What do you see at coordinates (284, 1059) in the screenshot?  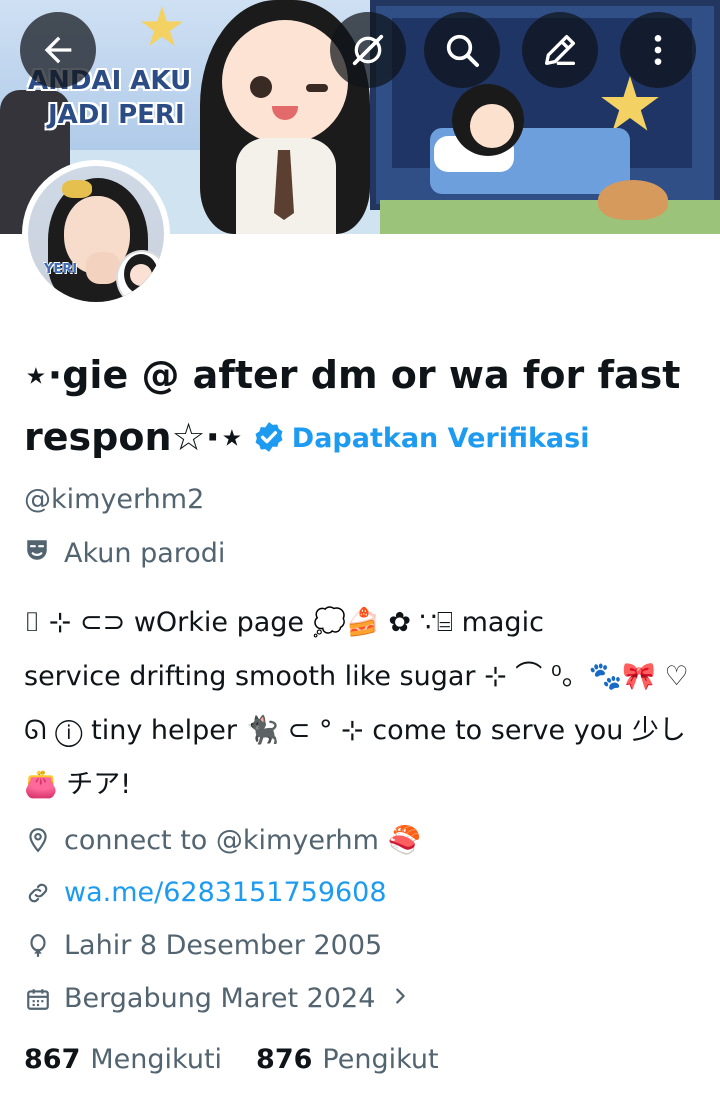 I see `followers-count: 876` at bounding box center [284, 1059].